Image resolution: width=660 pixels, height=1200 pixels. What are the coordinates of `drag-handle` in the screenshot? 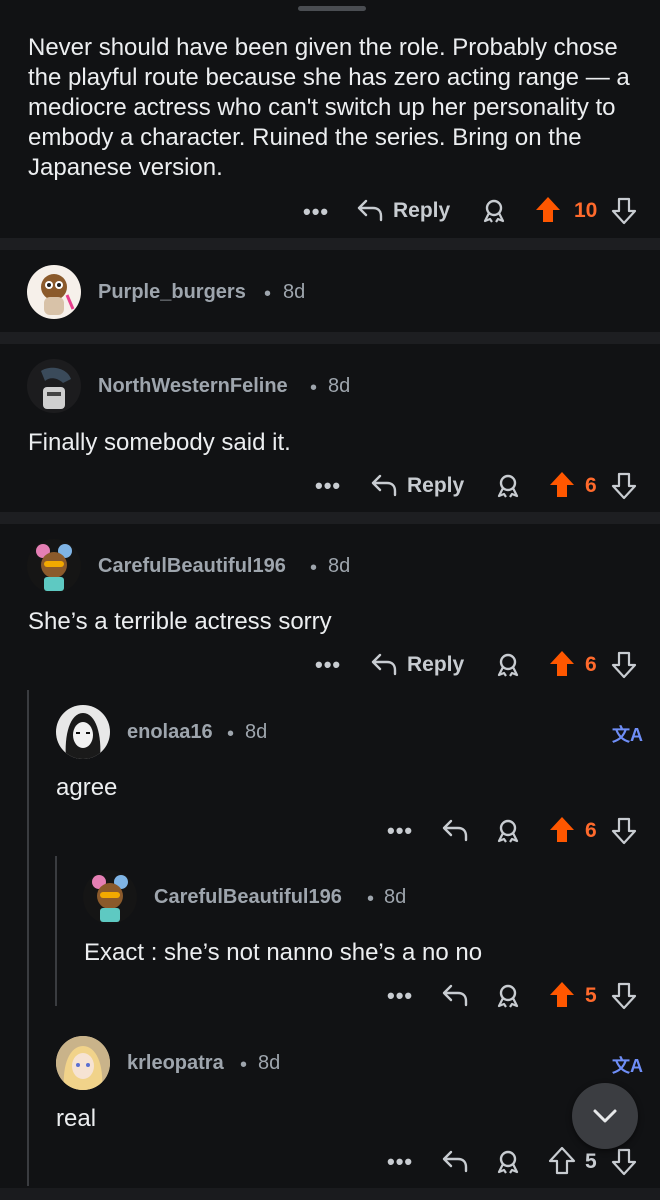 It's located at (332, 8).